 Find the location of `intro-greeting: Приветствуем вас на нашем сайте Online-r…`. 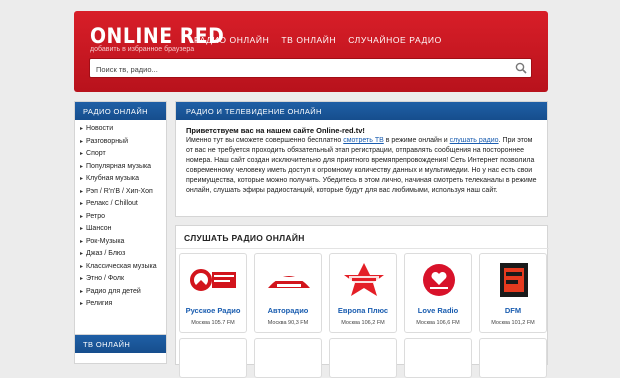

intro-greeting: Приветствуем вас на нашем сайте Online-r… is located at coordinates (275, 130).